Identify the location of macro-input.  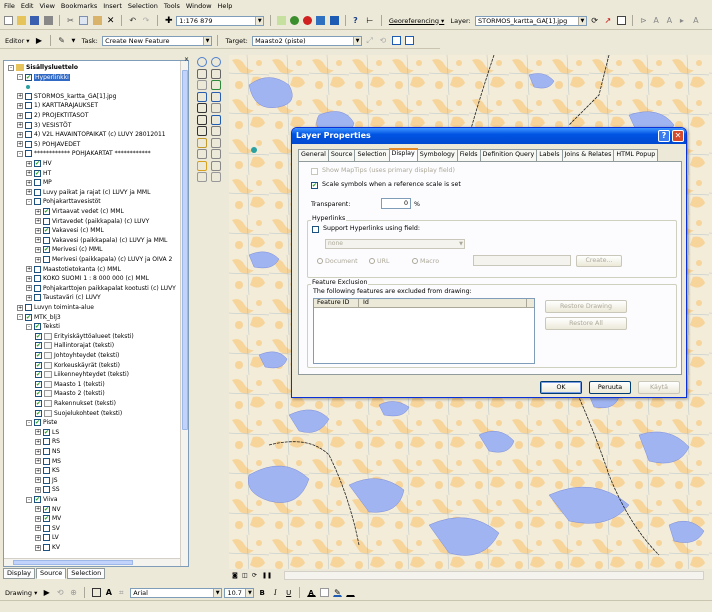
(522, 260).